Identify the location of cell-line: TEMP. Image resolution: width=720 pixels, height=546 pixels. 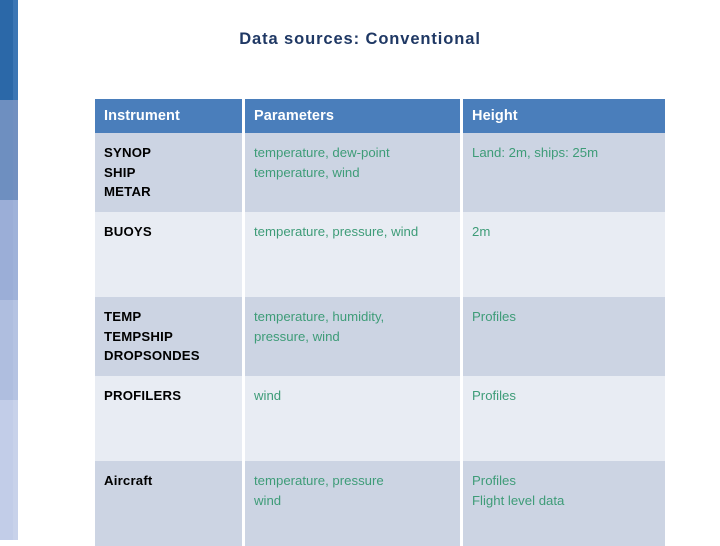
(123, 316).